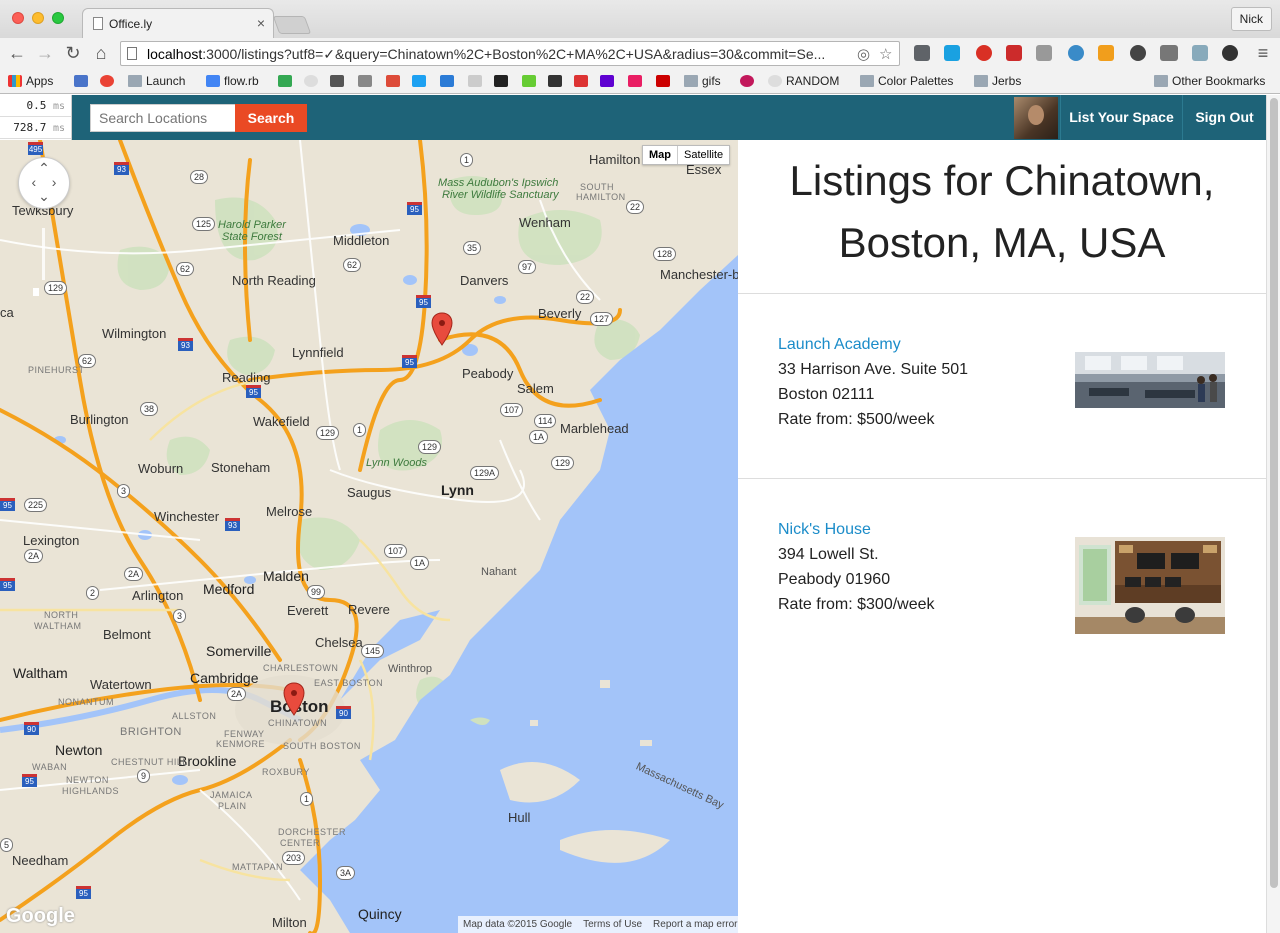 The image size is (1280, 933). What do you see at coordinates (101, 53) in the screenshot?
I see `home-icon: ⌂` at bounding box center [101, 53].